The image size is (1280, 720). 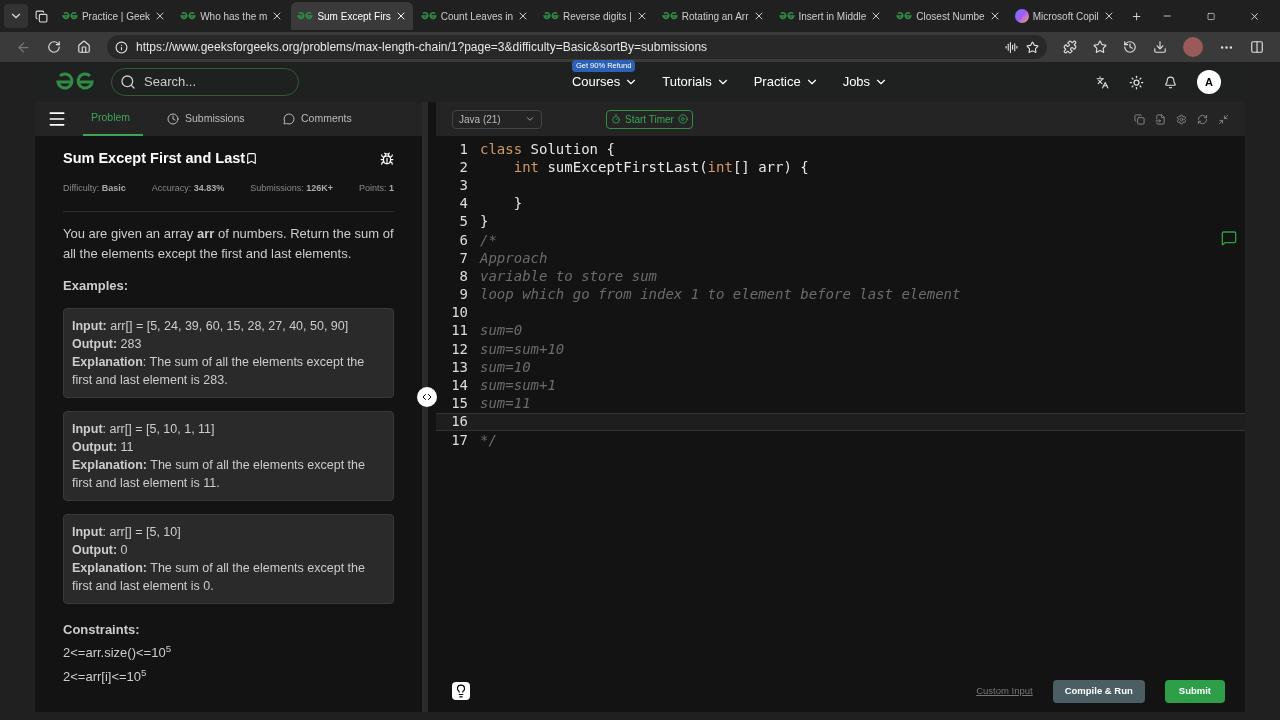 What do you see at coordinates (475, 16) in the screenshot?
I see `browser-tab: Count Leaves in` at bounding box center [475, 16].